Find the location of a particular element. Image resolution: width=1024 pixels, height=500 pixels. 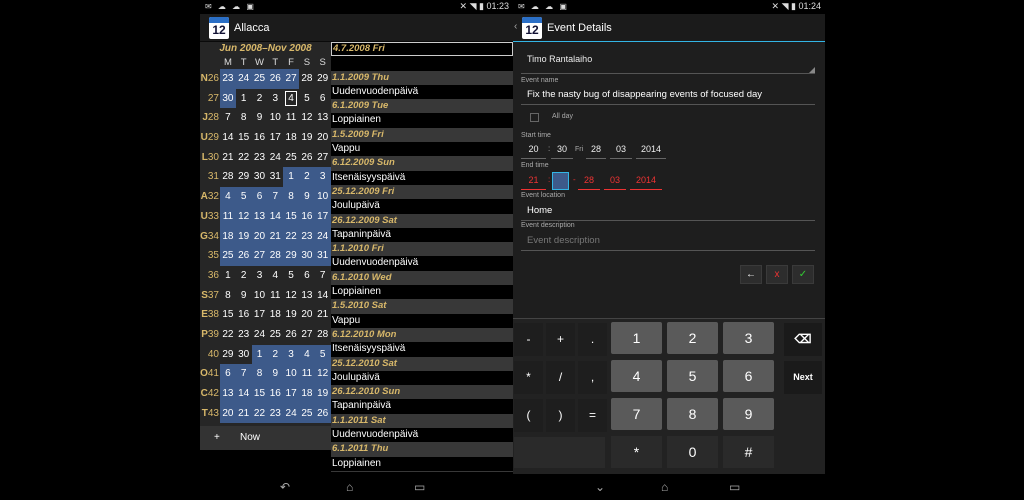

digit-key: 5 is located at coordinates (692, 376).